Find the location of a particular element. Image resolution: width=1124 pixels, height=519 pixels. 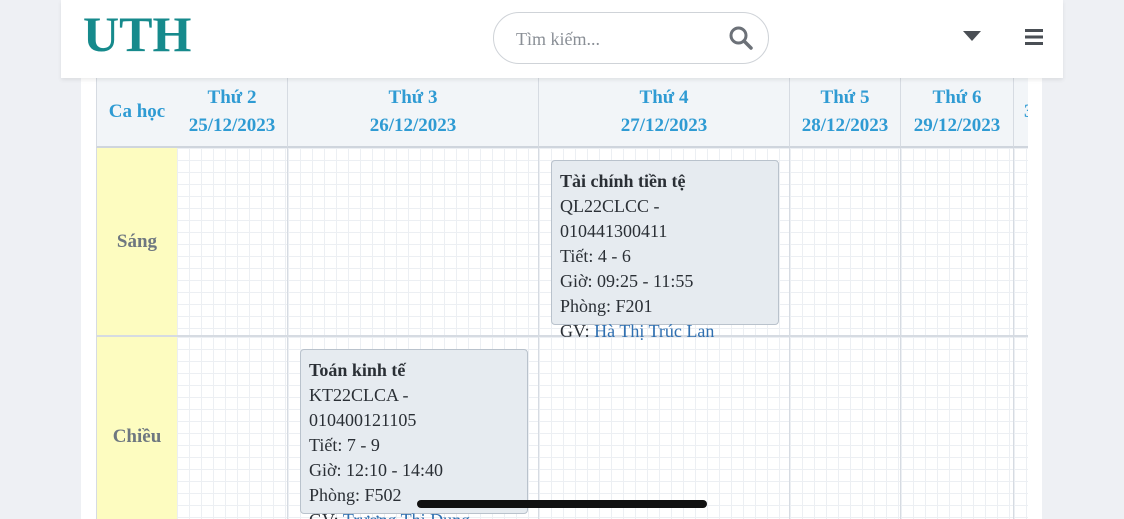

lecturer-link: Hà Thị Trúc Lan is located at coordinates (654, 331).